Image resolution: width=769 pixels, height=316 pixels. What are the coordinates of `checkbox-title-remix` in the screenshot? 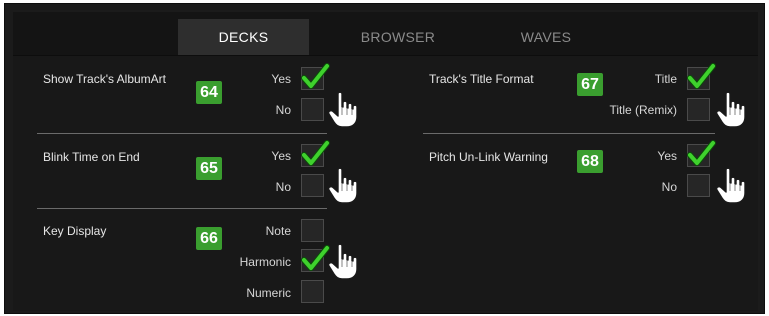 It's located at (698, 109).